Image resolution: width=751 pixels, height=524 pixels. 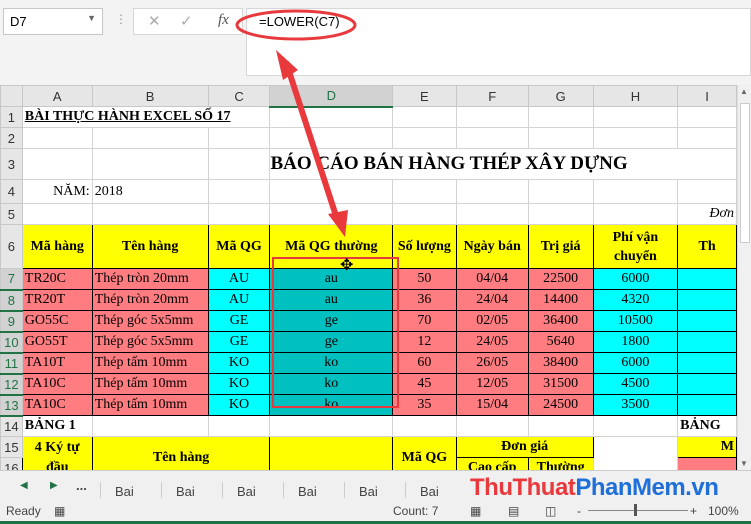 What do you see at coordinates (524, 447) in the screenshot?
I see `table1-col-price: Đơn giá` at bounding box center [524, 447].